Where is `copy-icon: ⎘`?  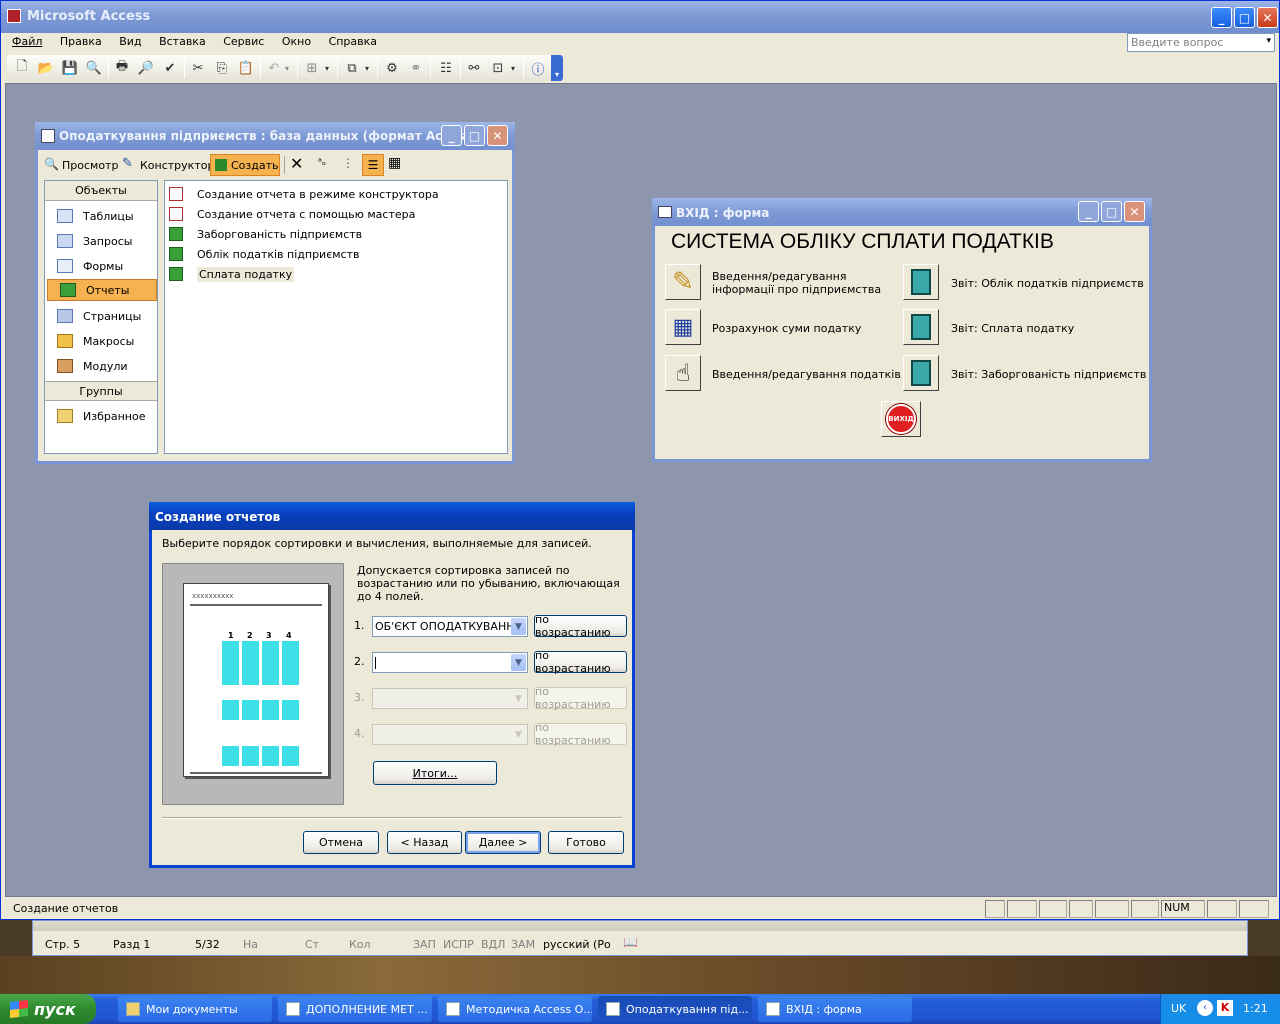
copy-icon: ⎘ is located at coordinates (222, 68).